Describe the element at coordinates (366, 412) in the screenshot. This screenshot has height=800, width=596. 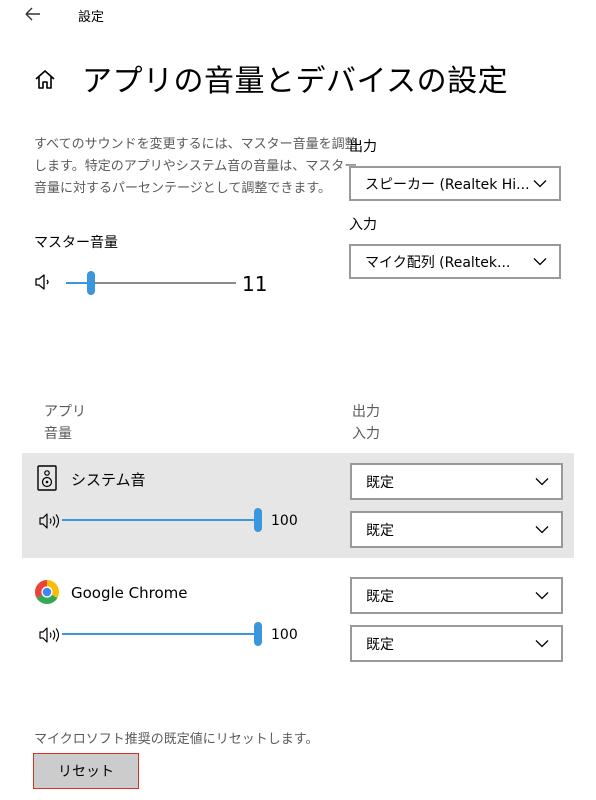
I see `header-output-label: 出力` at that location.